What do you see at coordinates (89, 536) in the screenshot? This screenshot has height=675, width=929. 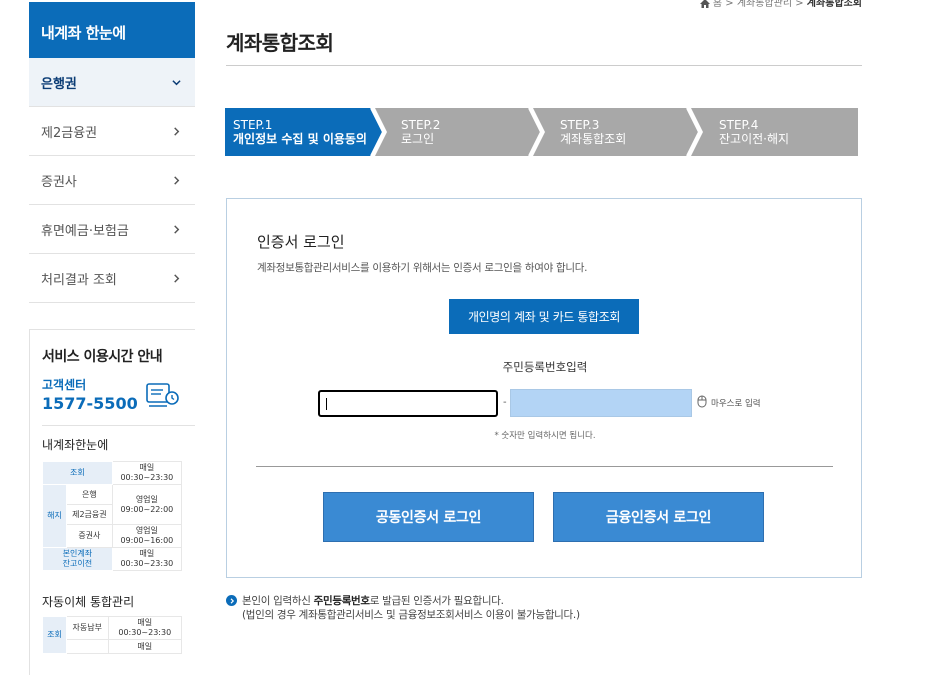 I see `table-cell: 증권사` at bounding box center [89, 536].